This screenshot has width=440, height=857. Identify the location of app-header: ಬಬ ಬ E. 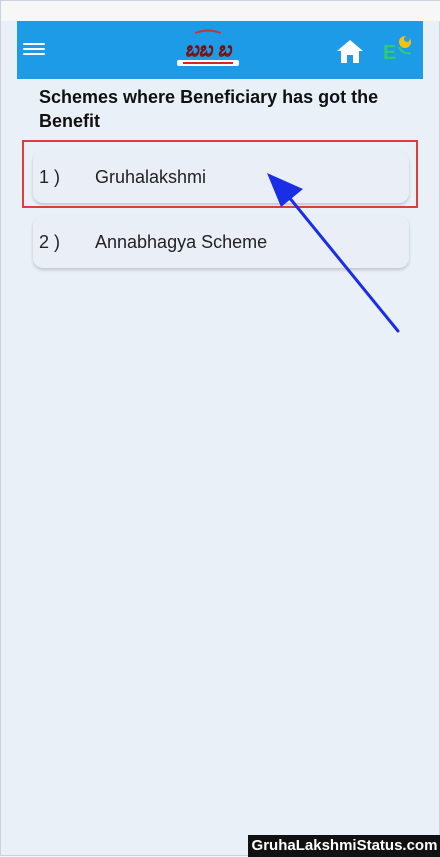
(220, 50).